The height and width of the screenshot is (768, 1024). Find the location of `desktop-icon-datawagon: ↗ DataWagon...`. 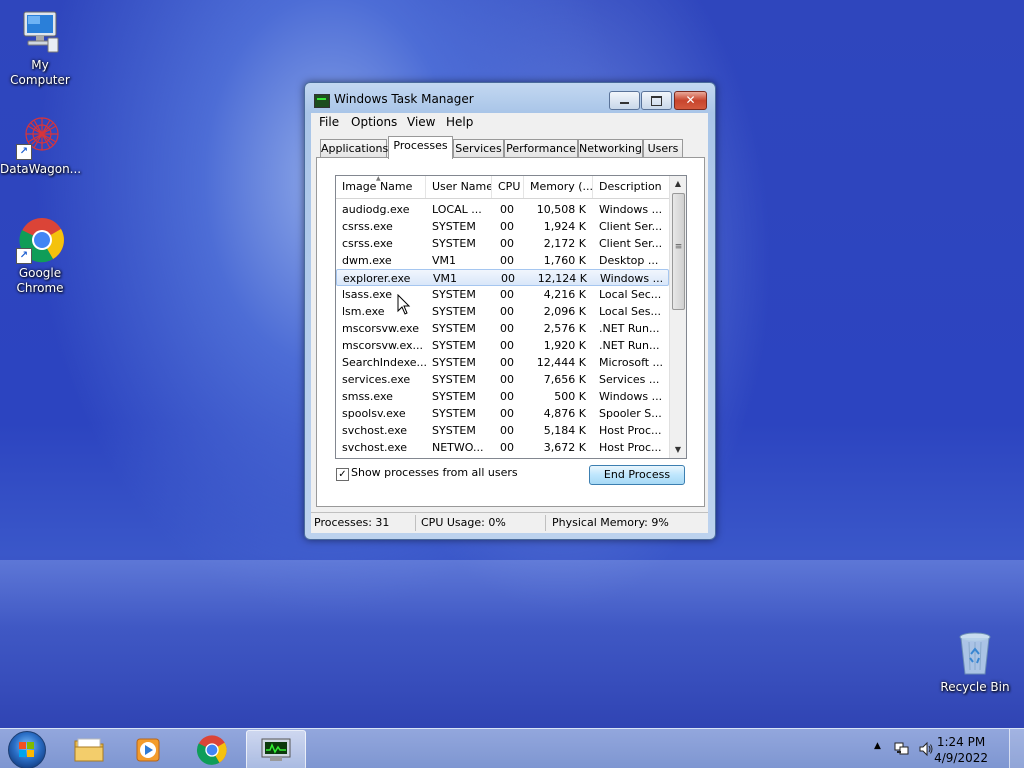

desktop-icon-datawagon: ↗ DataWagon... is located at coordinates (40, 144).